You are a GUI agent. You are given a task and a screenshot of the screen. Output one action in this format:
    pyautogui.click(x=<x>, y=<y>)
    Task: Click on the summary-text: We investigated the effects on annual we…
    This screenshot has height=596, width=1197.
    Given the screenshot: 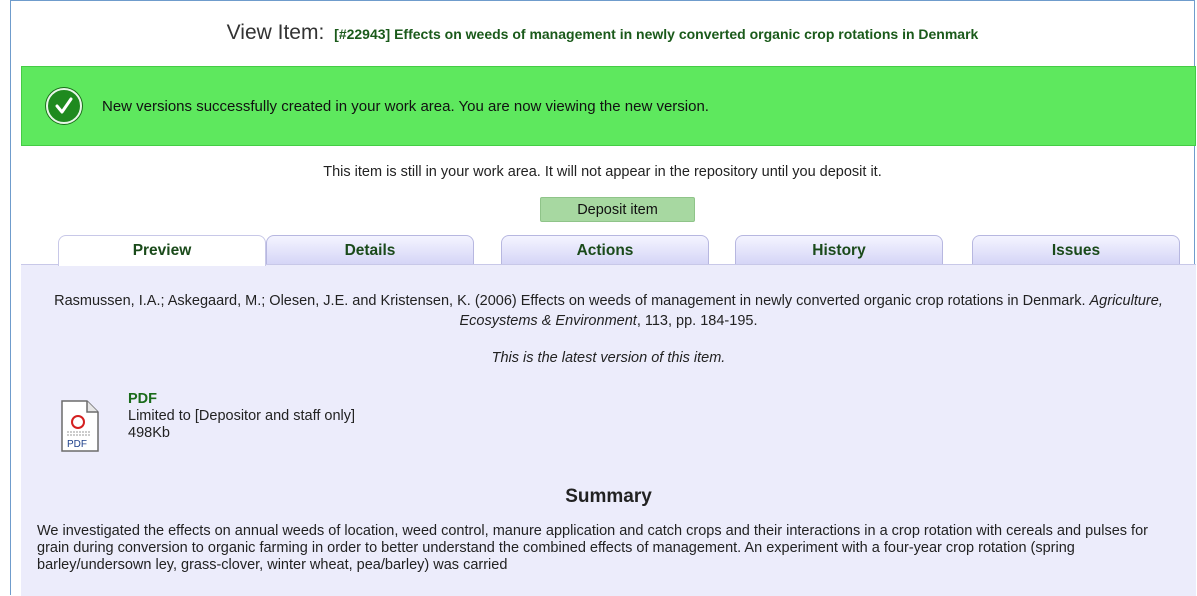 What is the action you would take?
    pyautogui.click(x=592, y=548)
    